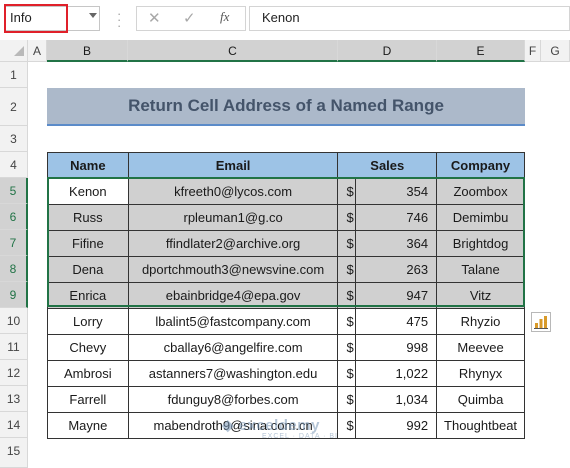 The height and width of the screenshot is (468, 570). Describe the element at coordinates (396, 373) in the screenshot. I see `cell-sales: 1,022` at that location.